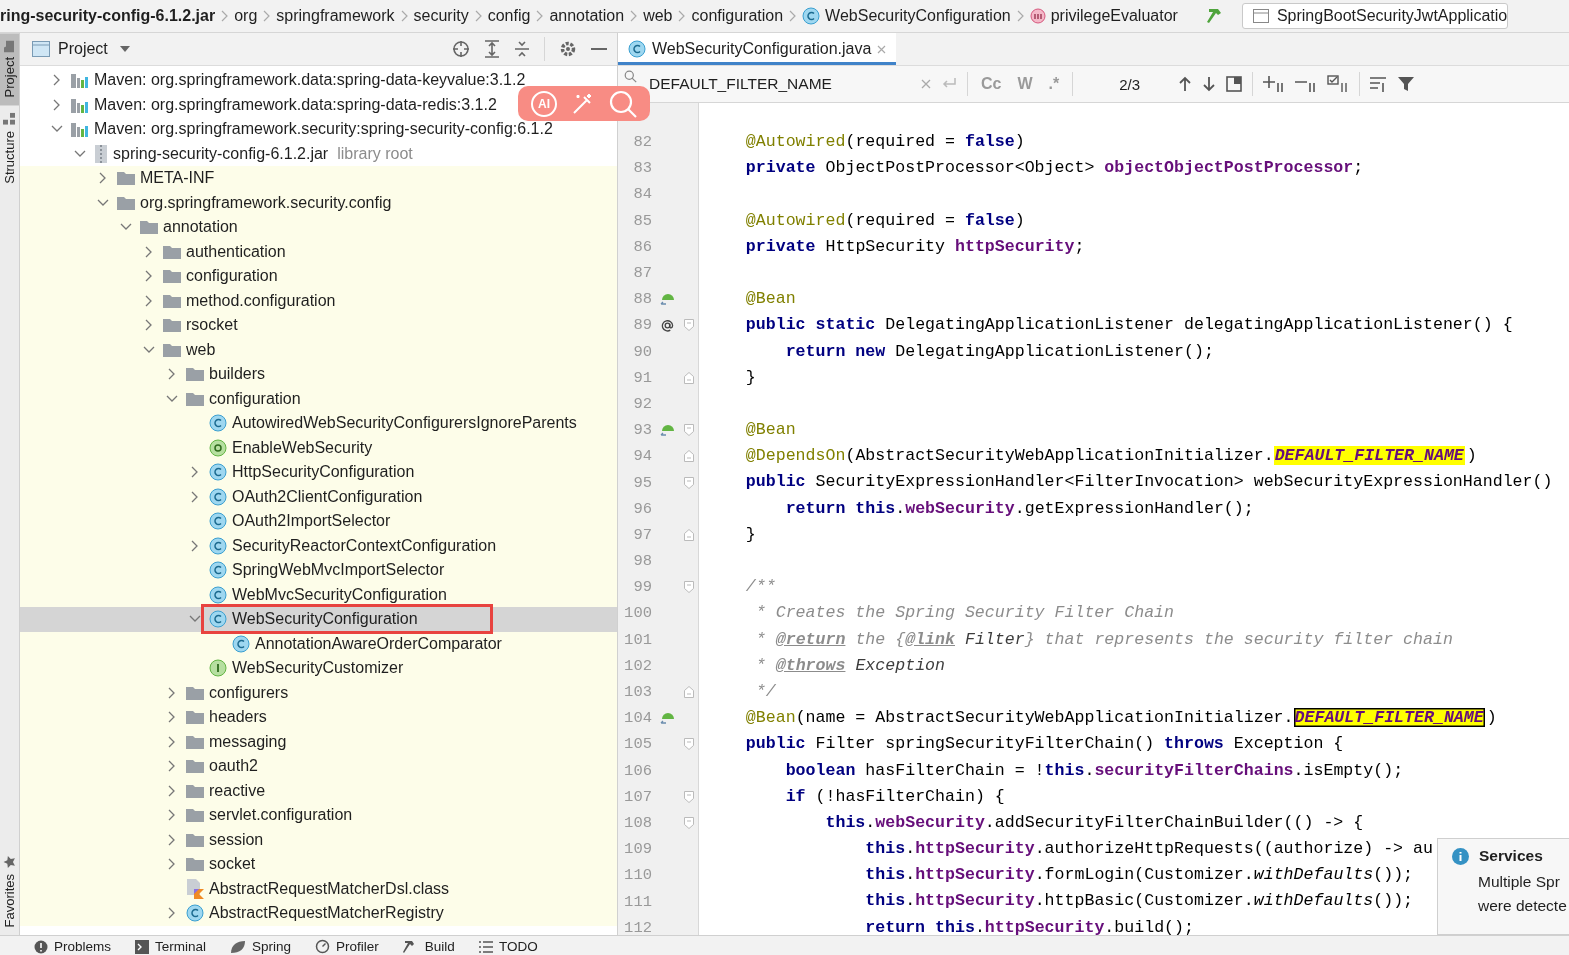 The height and width of the screenshot is (955, 1569). I want to click on tree-item: servlet.configuration, so click(269, 815).